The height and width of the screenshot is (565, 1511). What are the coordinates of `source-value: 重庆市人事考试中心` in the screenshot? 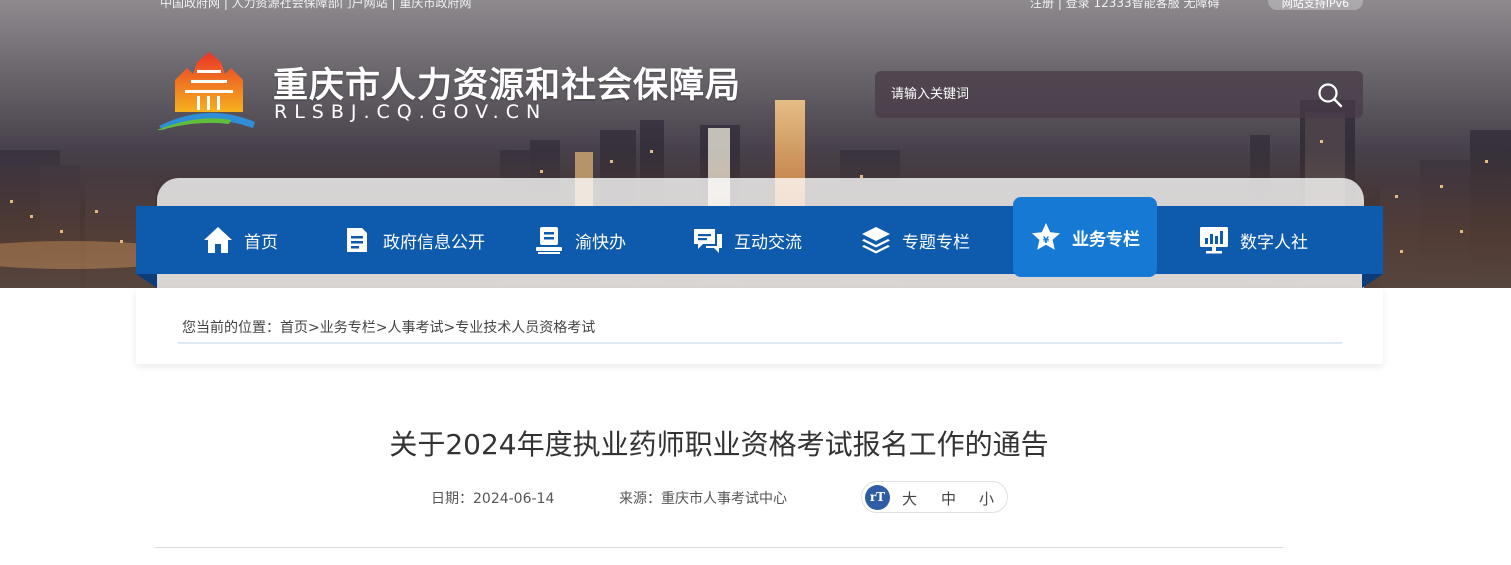 It's located at (724, 499).